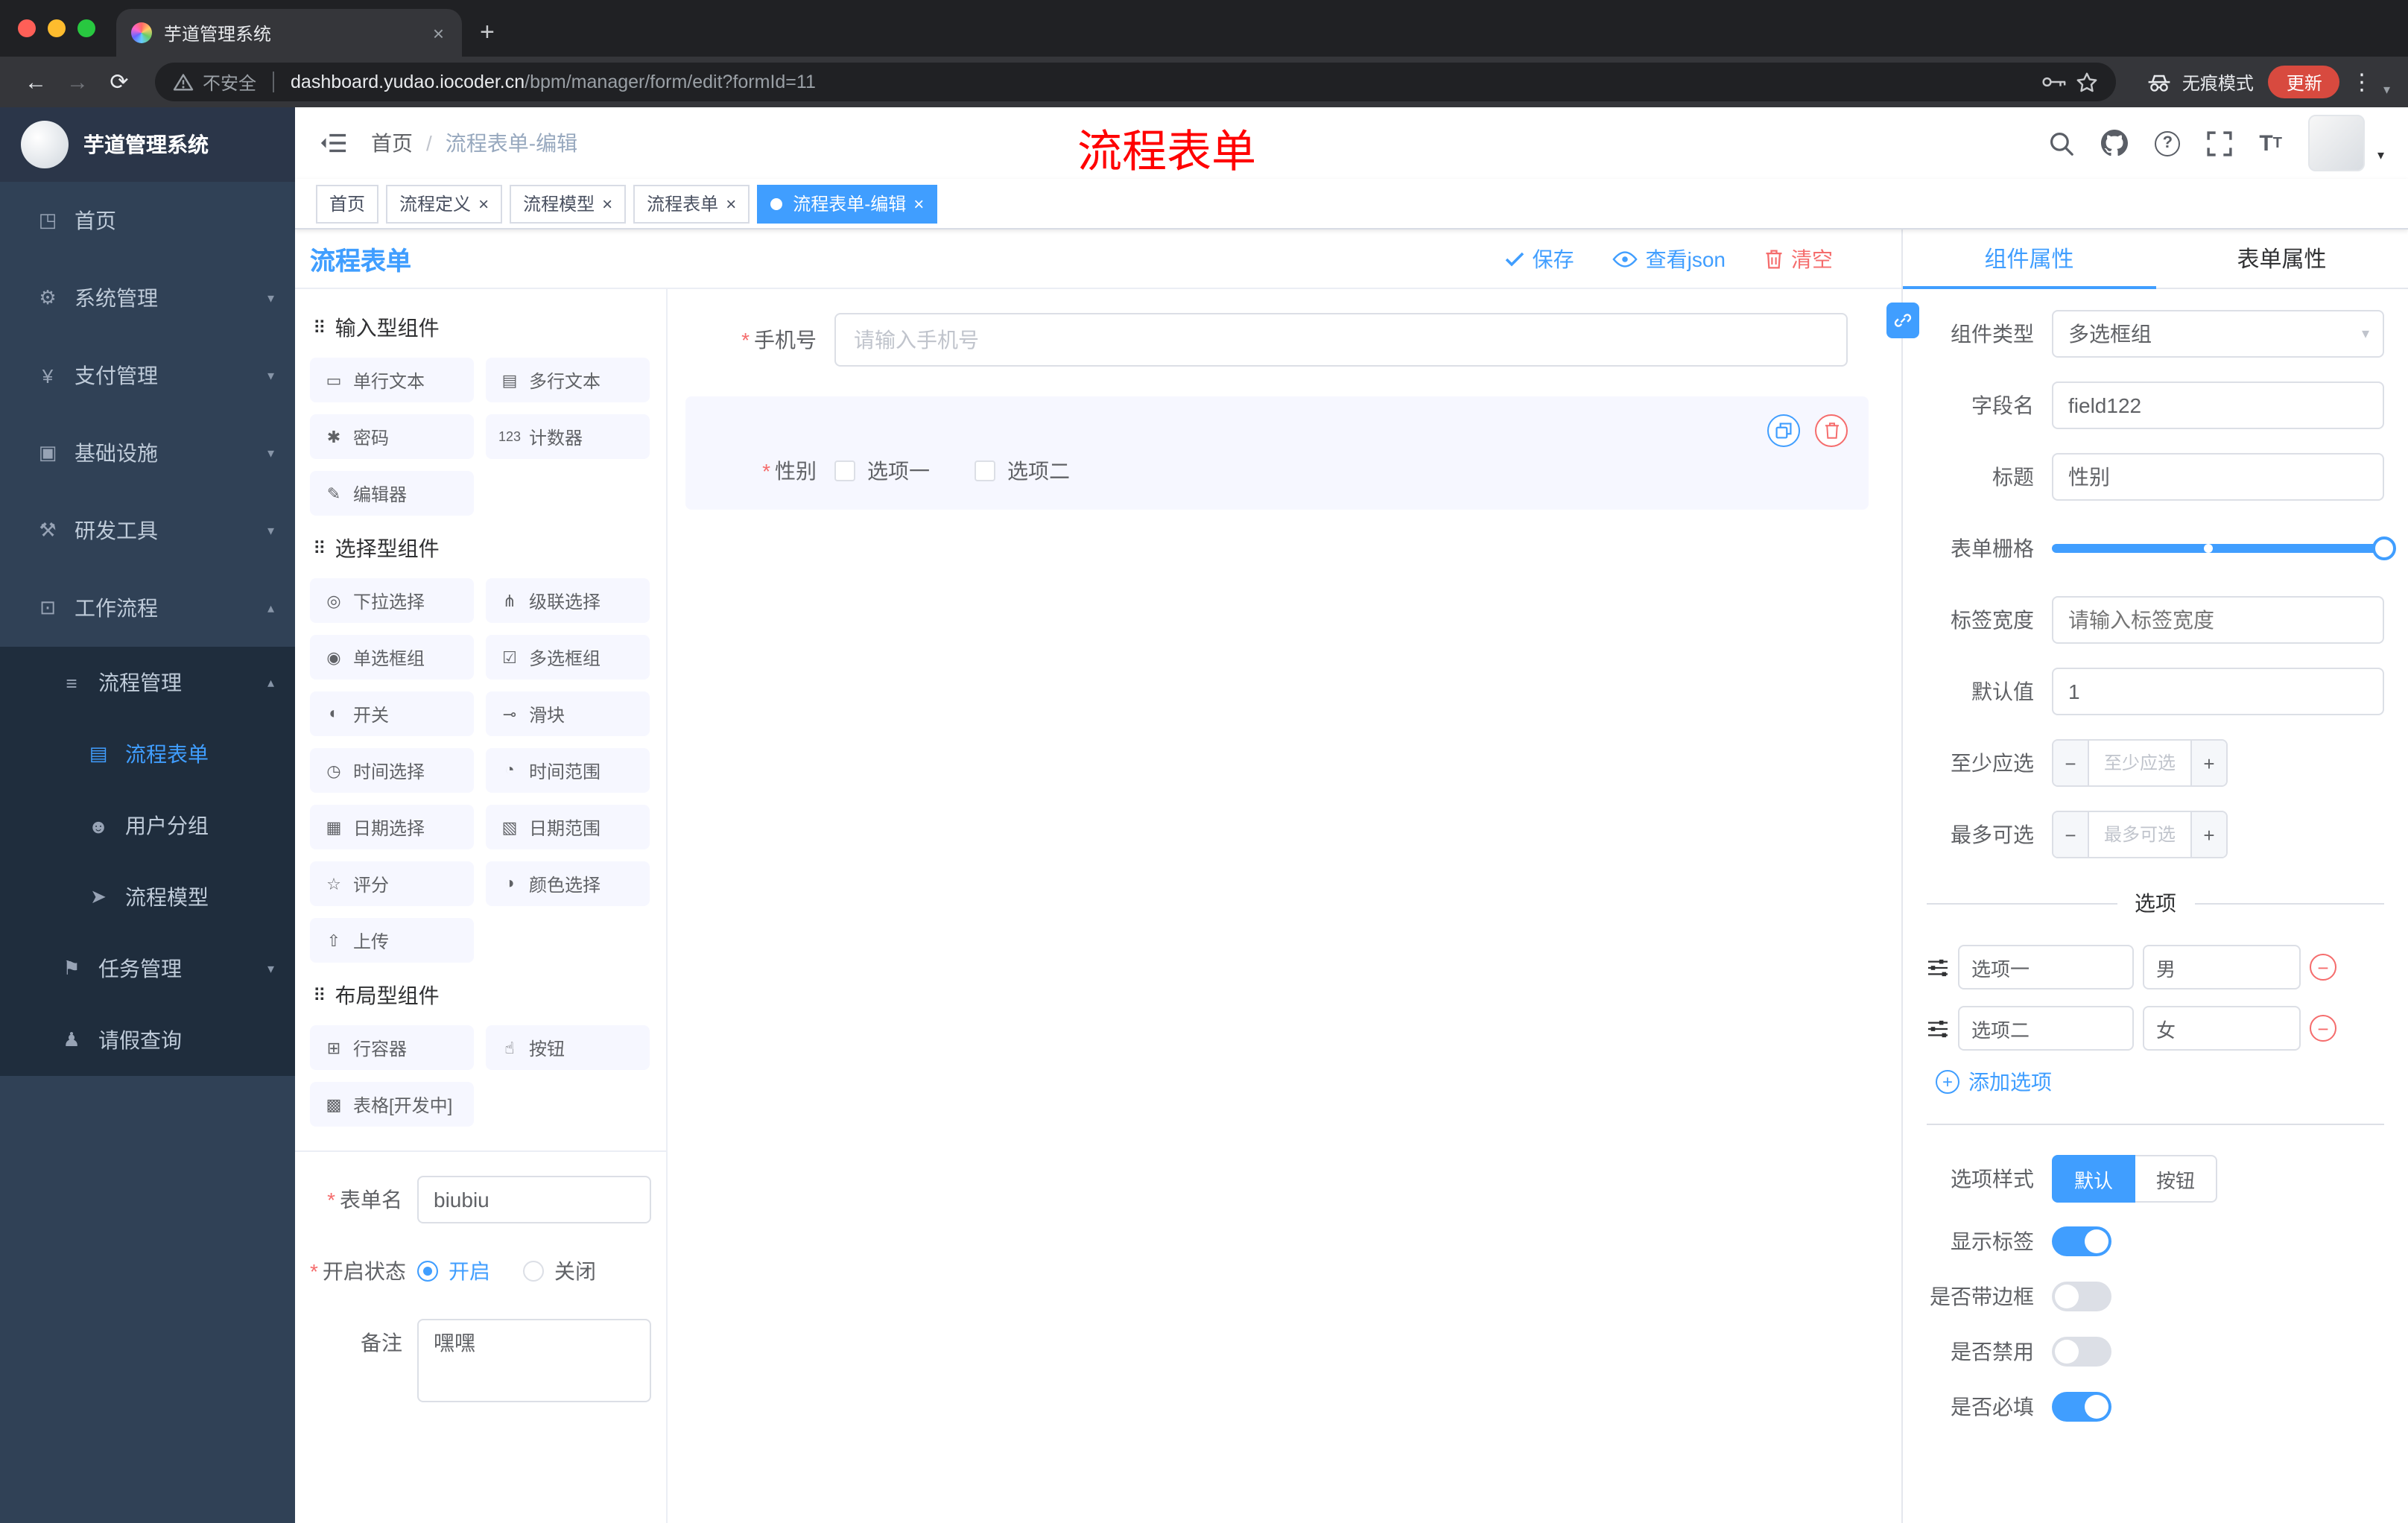  Describe the element at coordinates (2304, 82) in the screenshot. I see `browser-update-button: 更新` at that location.